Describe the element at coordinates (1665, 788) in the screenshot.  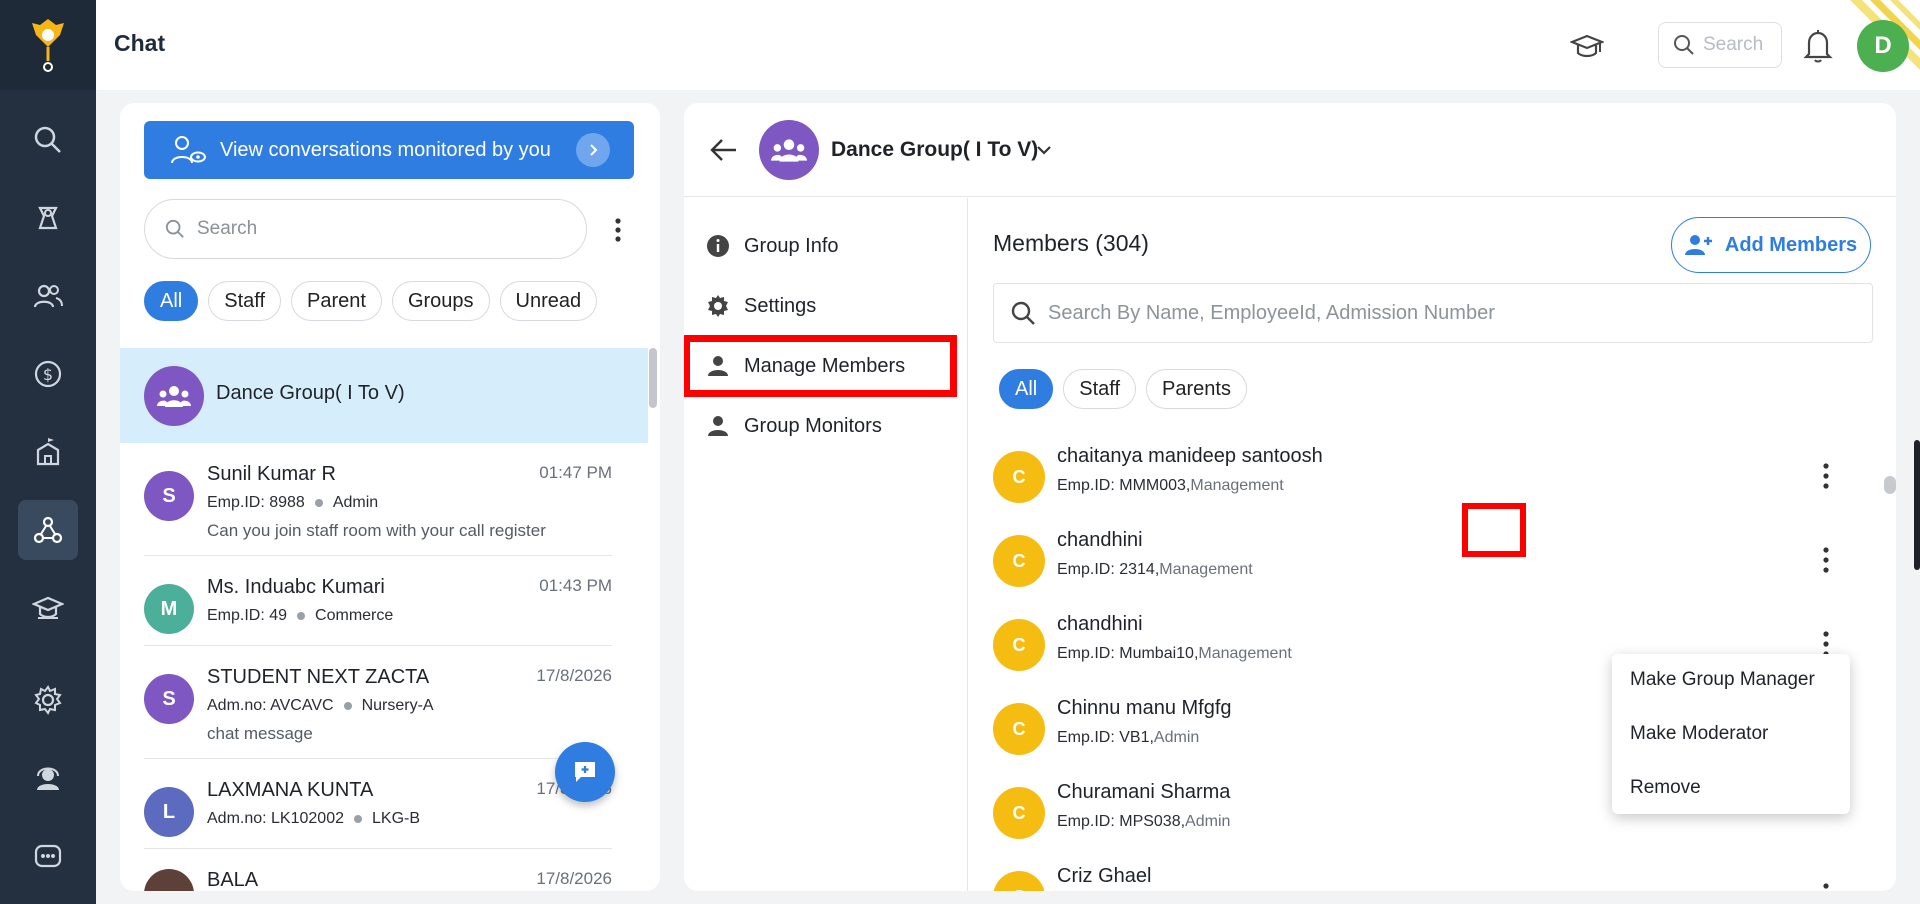
I see `remove-option: Remove` at that location.